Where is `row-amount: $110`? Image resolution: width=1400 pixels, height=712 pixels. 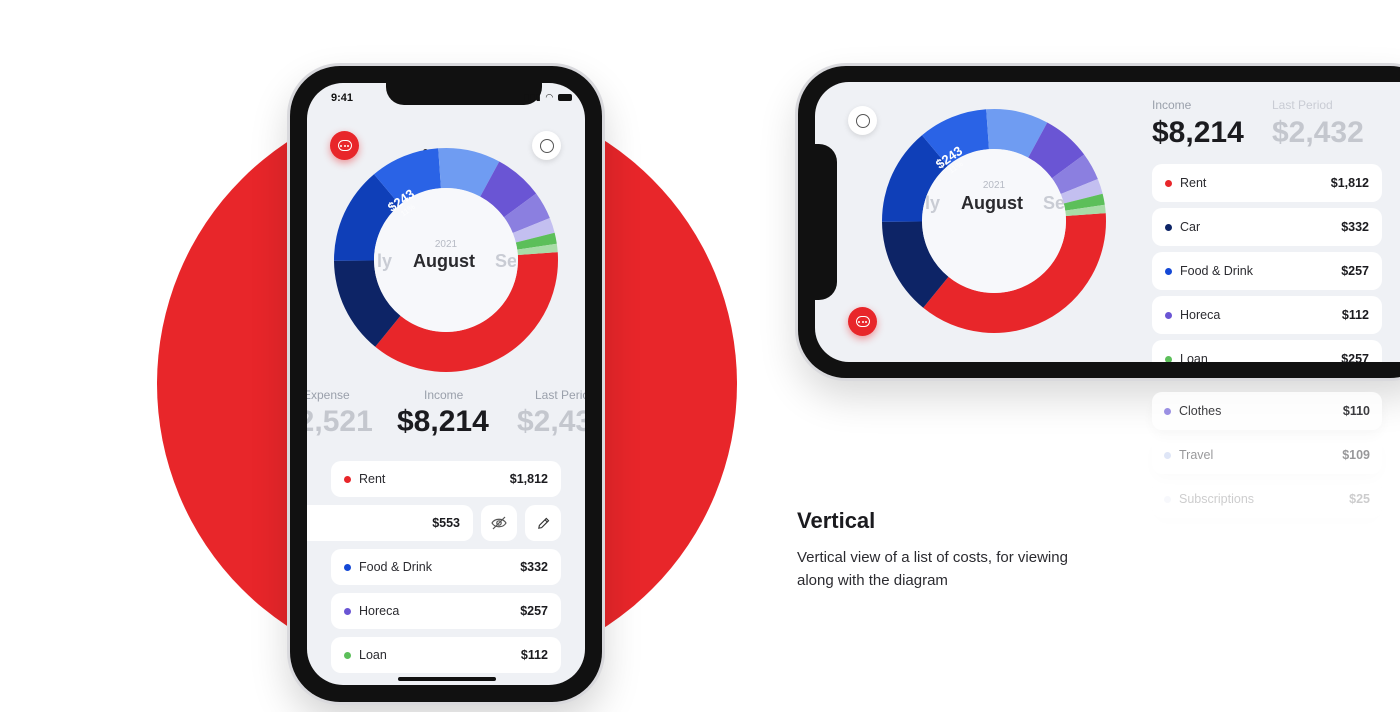 row-amount: $110 is located at coordinates (1356, 411).